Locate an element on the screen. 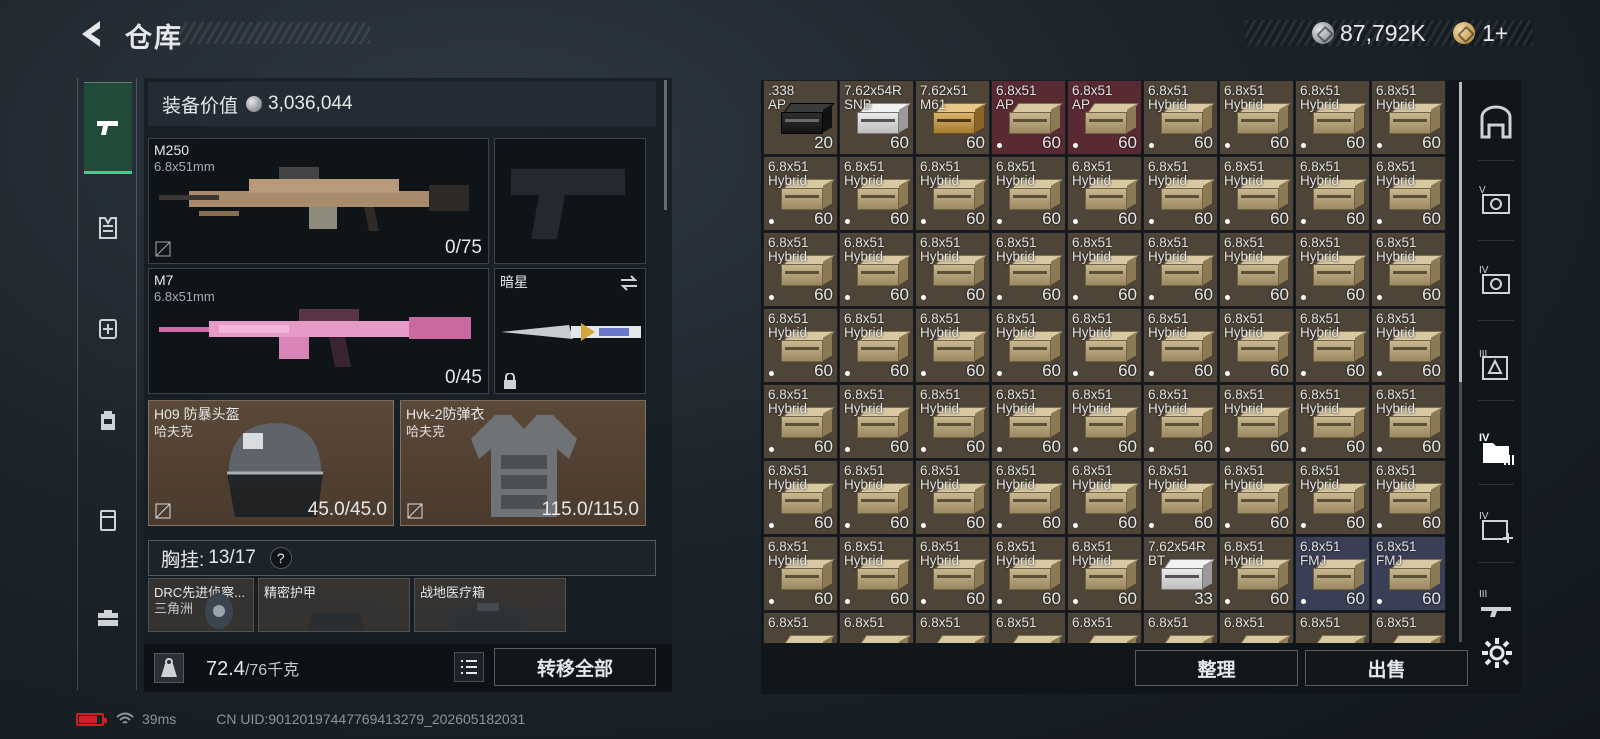  stash-tab-iv-medical: IV is located at coordinates (1496, 526).